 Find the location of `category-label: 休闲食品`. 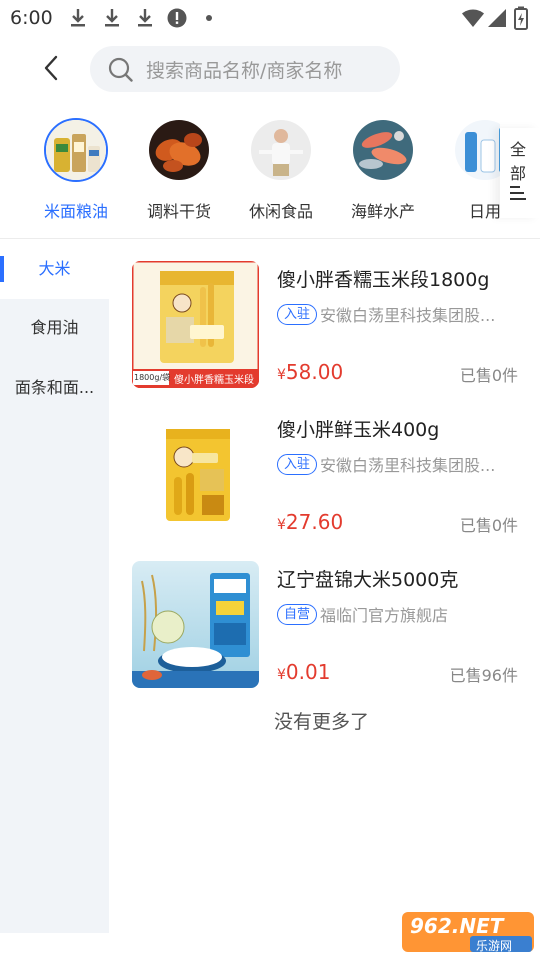

category-label: 休闲食品 is located at coordinates (280, 211).